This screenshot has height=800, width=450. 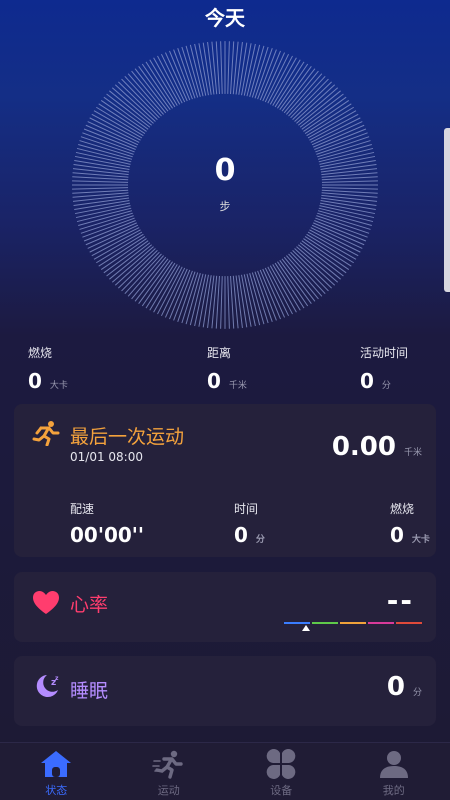 I want to click on stat-distance-value: 0, so click(x=214, y=381).